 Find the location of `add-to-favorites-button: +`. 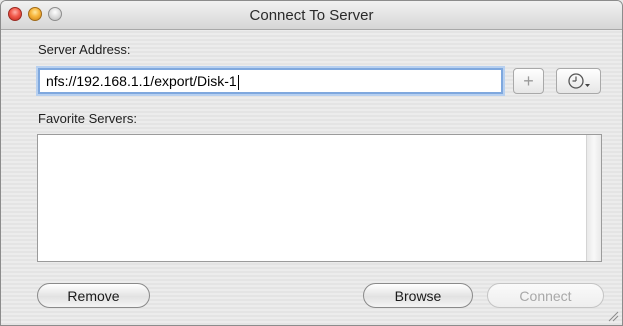

add-to-favorites-button: + is located at coordinates (528, 81).